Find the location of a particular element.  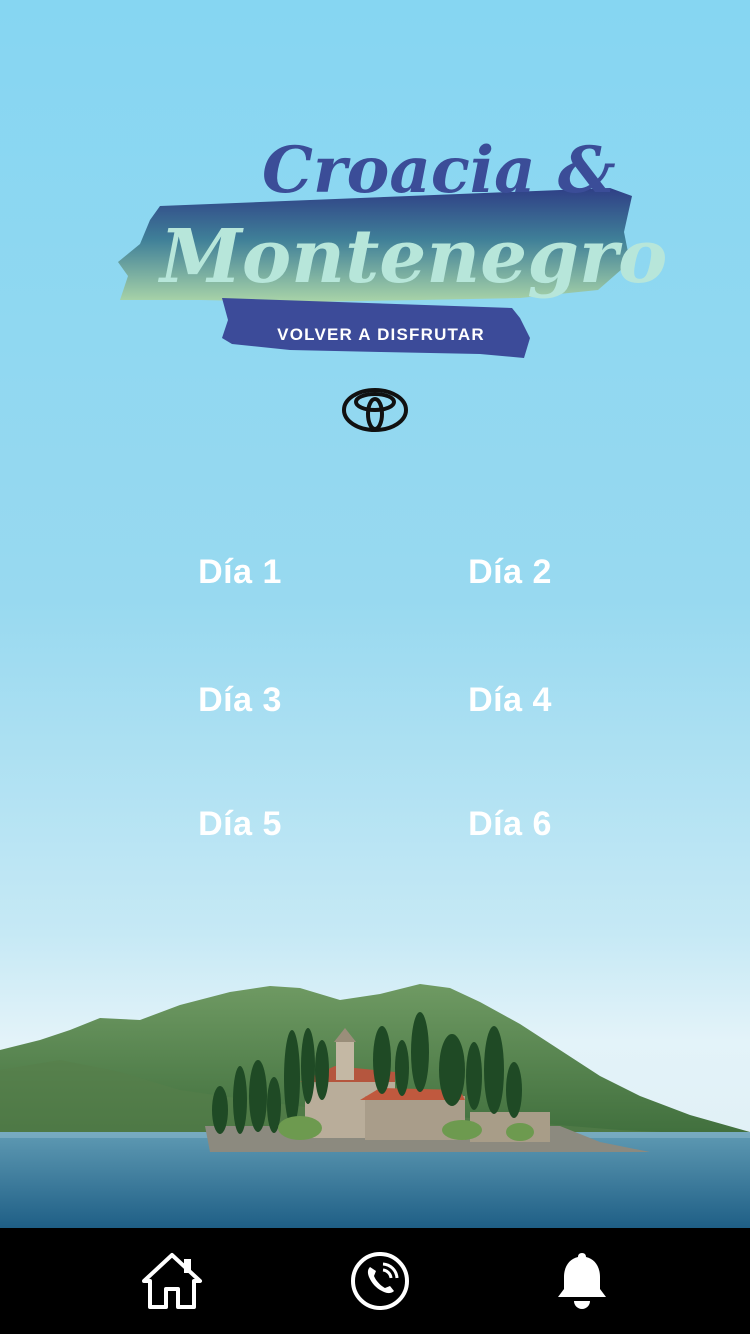

tab-home is located at coordinates (172, 1281).